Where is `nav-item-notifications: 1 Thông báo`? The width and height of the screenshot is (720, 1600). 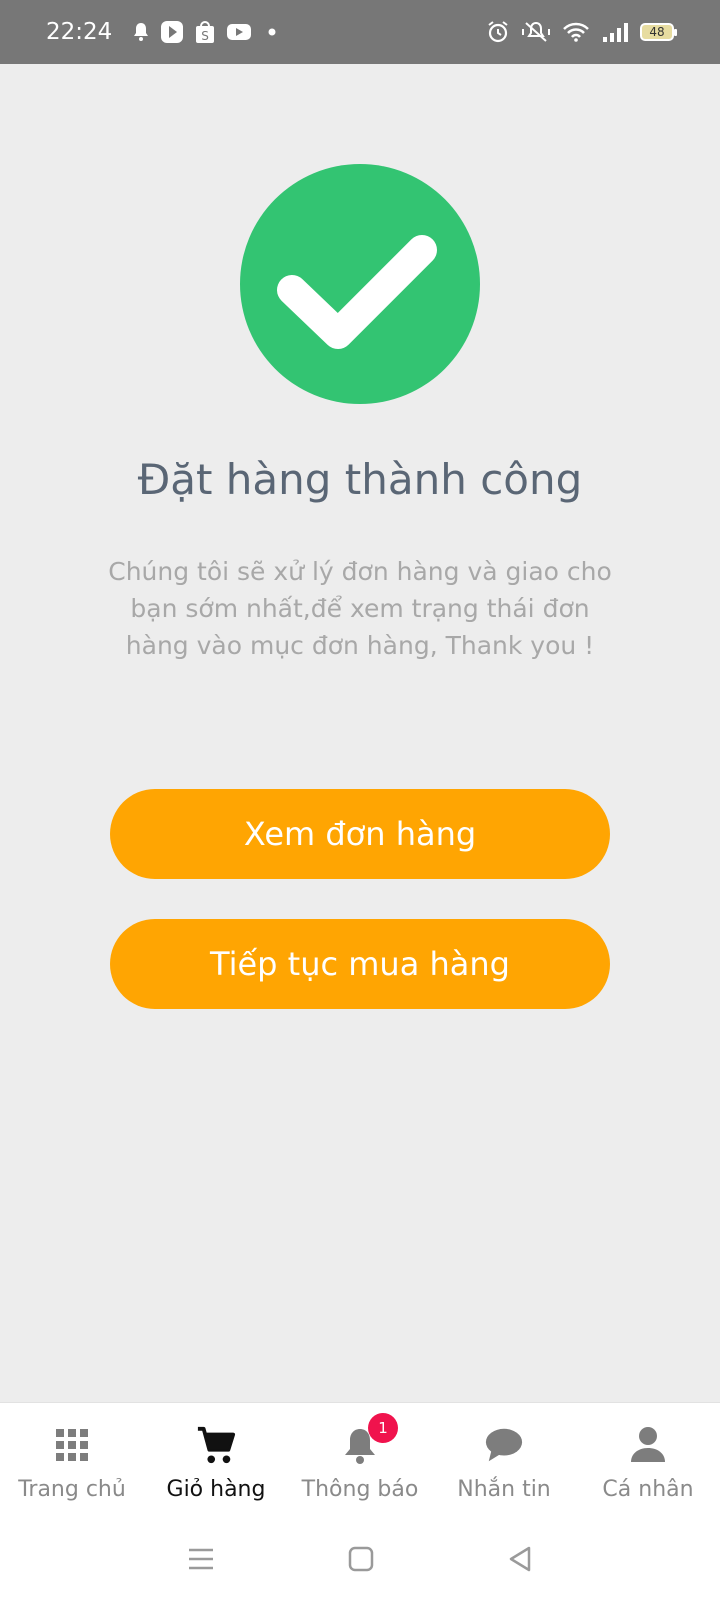 nav-item-notifications: 1 Thông báo is located at coordinates (360, 1463).